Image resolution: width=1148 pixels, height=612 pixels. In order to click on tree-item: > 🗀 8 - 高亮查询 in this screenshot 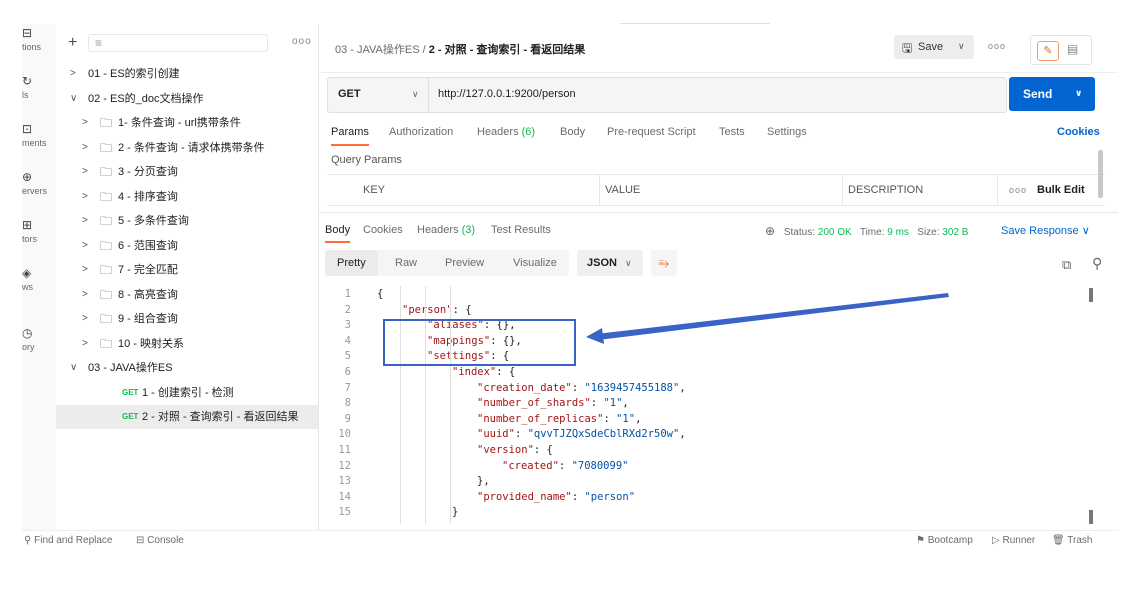, I will do `click(187, 295)`.